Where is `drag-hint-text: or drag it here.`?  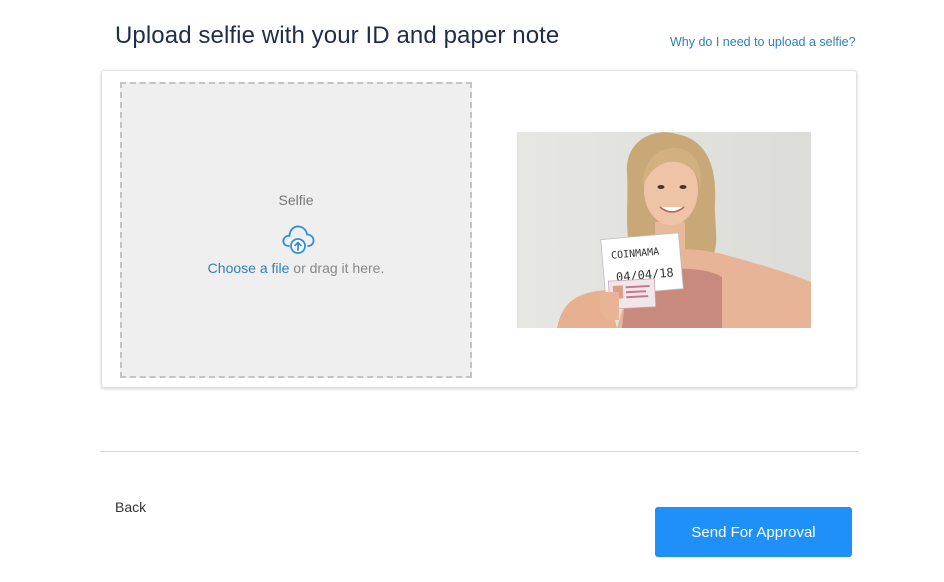
drag-hint-text: or drag it here. is located at coordinates (337, 268).